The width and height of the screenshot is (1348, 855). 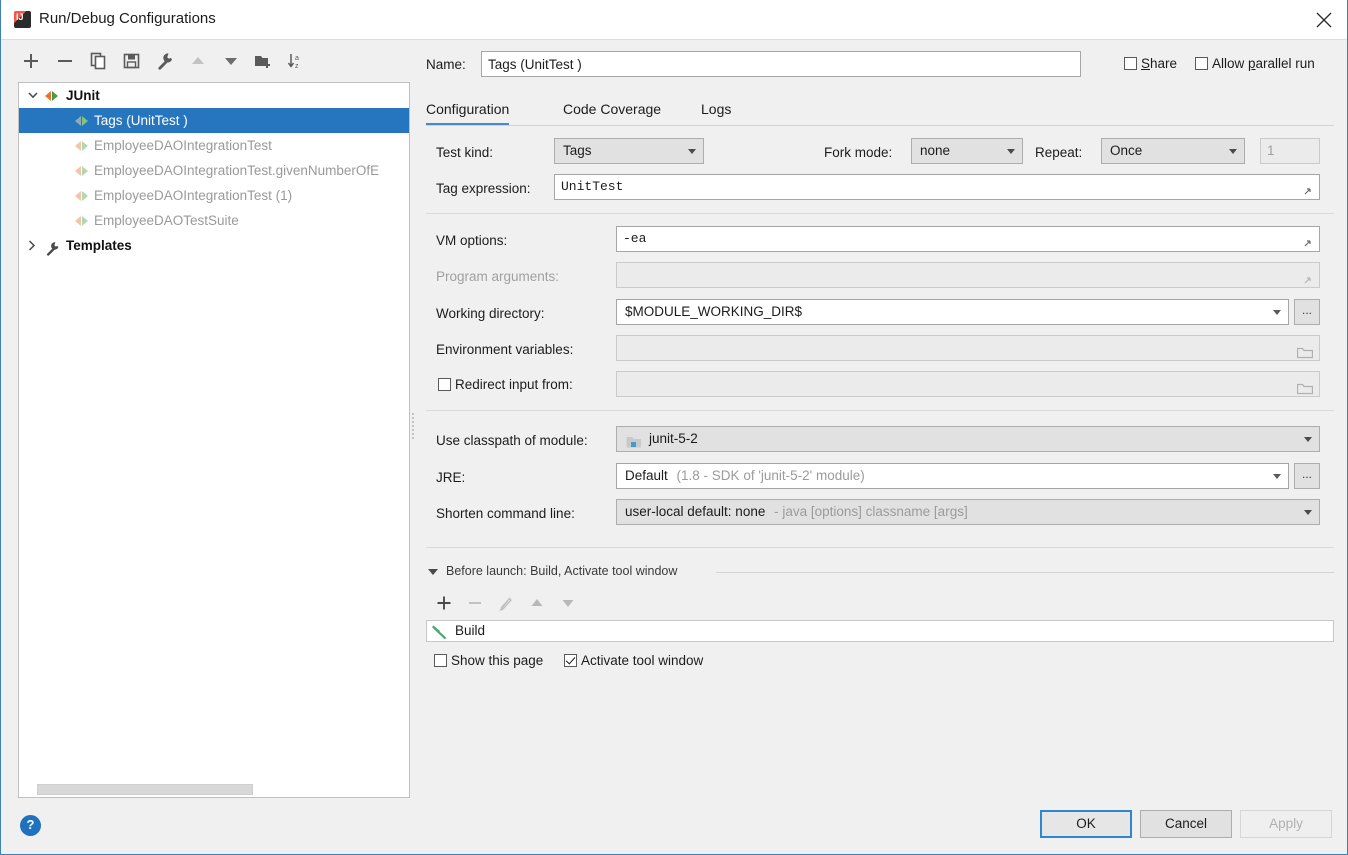 I want to click on repeat-count-value: 1, so click(x=1271, y=150).